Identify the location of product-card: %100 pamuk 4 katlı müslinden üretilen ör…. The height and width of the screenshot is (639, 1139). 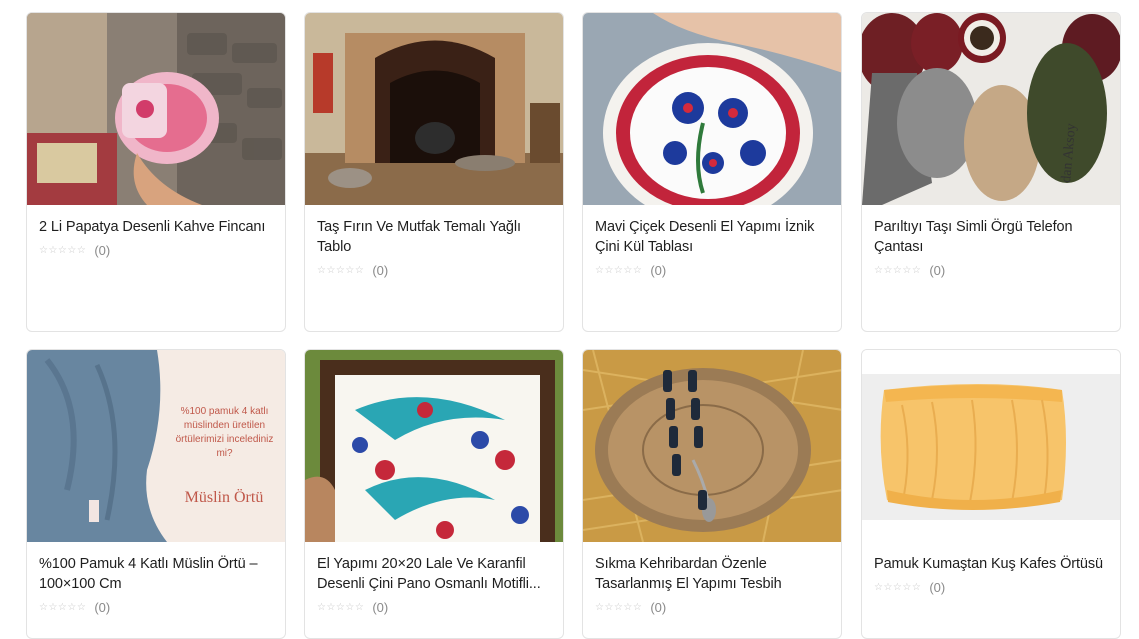
(156, 494).